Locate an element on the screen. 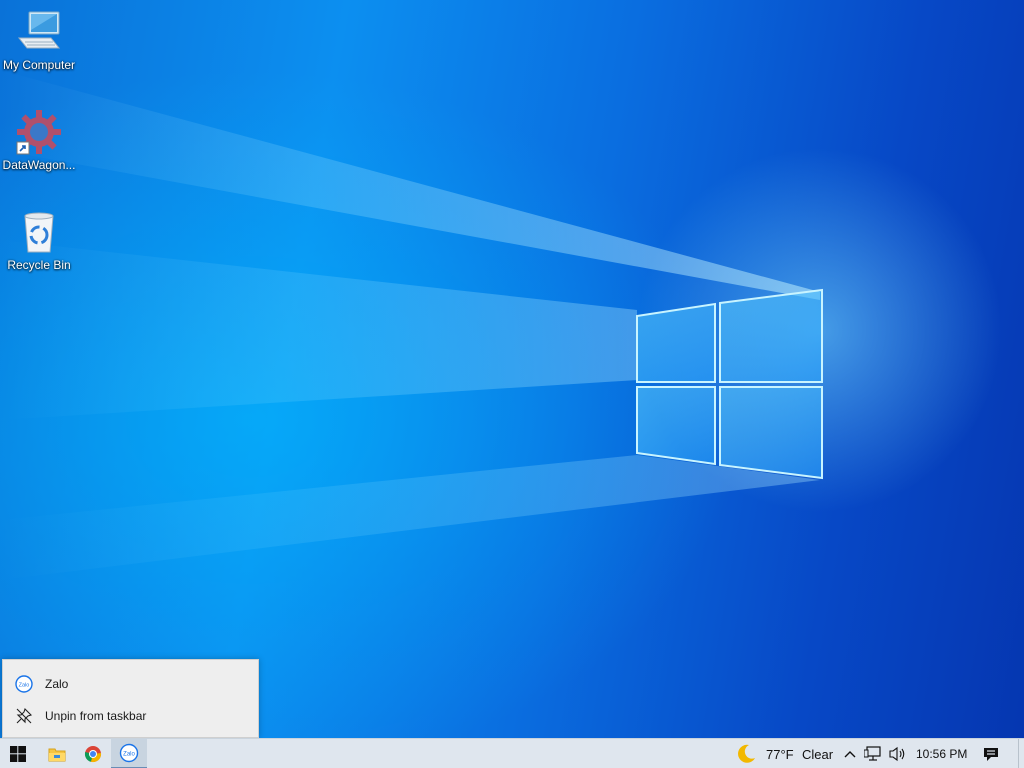  windows-logo-wallpaper is located at coordinates (729, 384).